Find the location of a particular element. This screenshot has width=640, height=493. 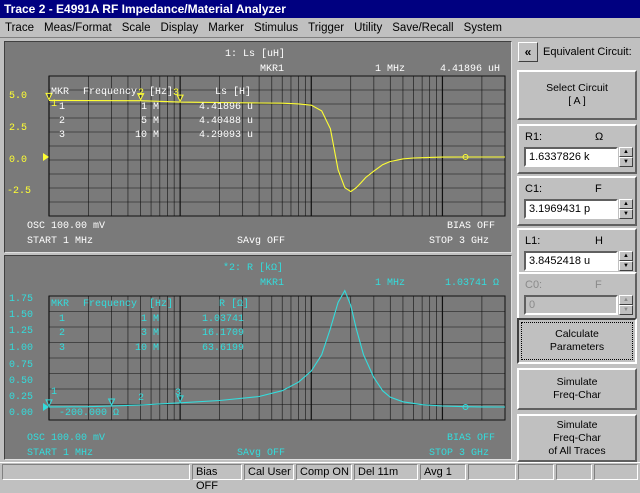

param-c1: C1: F 3.1969431 p ▲ ▼ is located at coordinates (577, 201).